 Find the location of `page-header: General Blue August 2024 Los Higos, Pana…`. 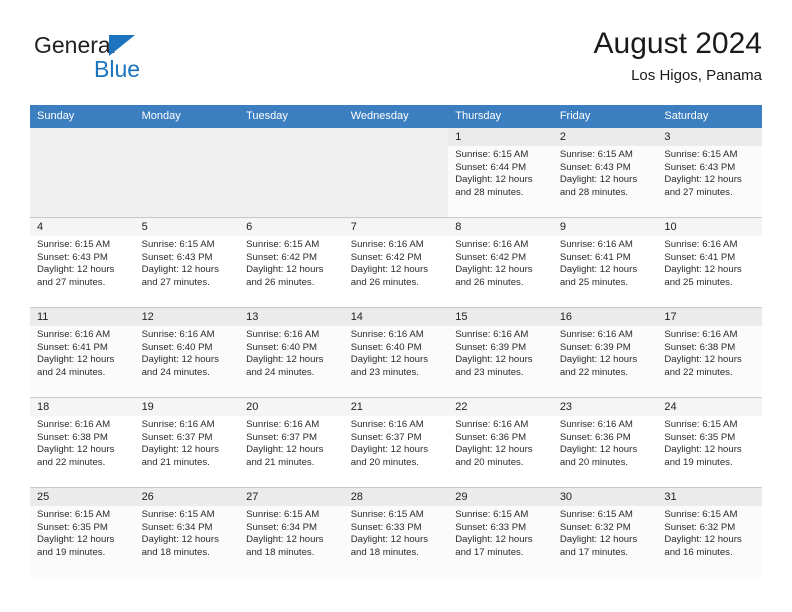

page-header: General Blue August 2024 Los Higos, Pana… is located at coordinates (396, 60).